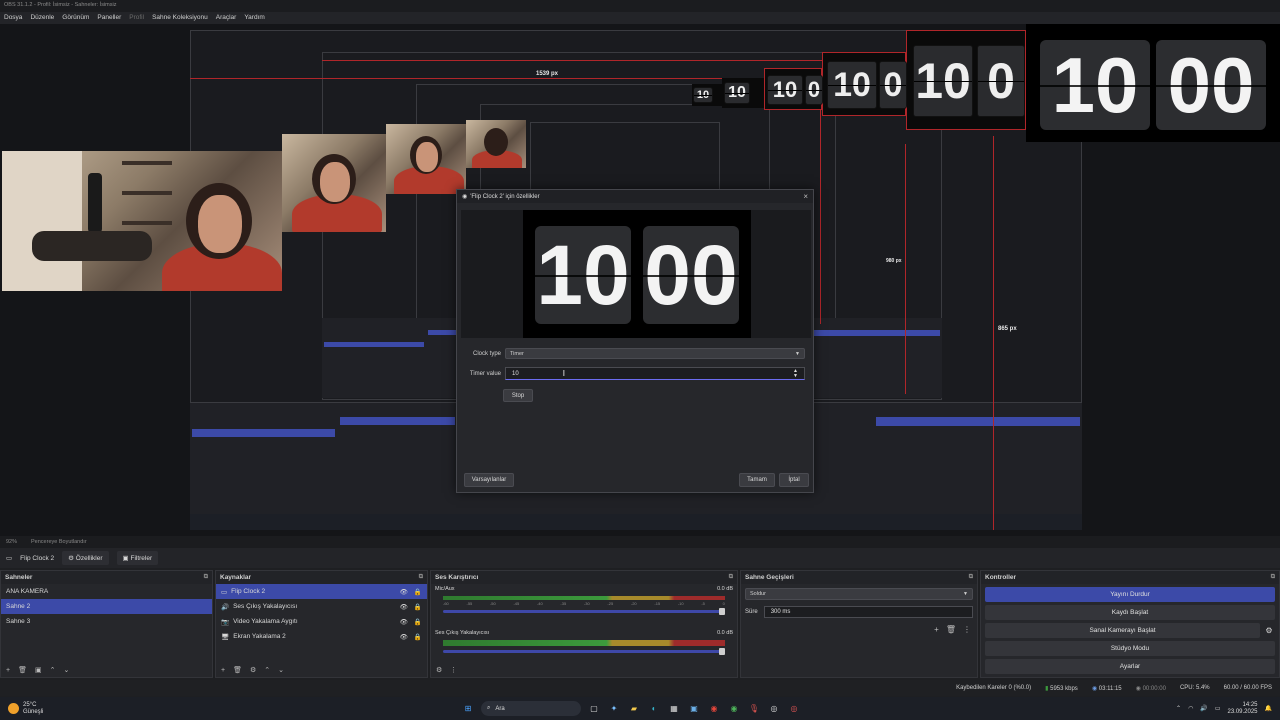 The width and height of the screenshot is (1280, 720). What do you see at coordinates (92, 246) in the screenshot?
I see `drum-kit-silhouette` at bounding box center [92, 246].